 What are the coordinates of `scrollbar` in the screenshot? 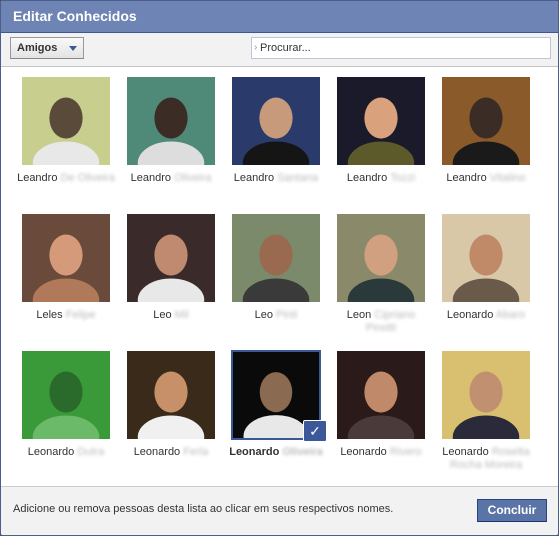 It's located at (554, 277).